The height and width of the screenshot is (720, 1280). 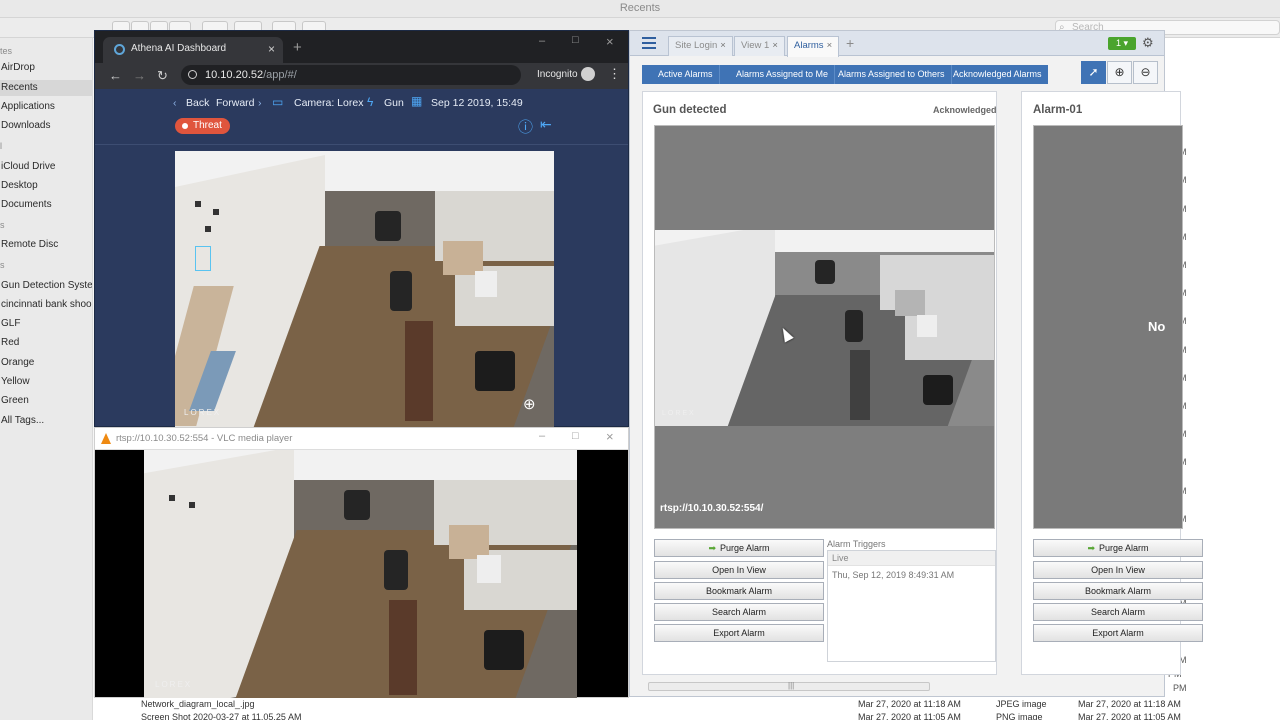 I want to click on sidebar-item: cincinnati bank shoo, so click(x=46, y=305).